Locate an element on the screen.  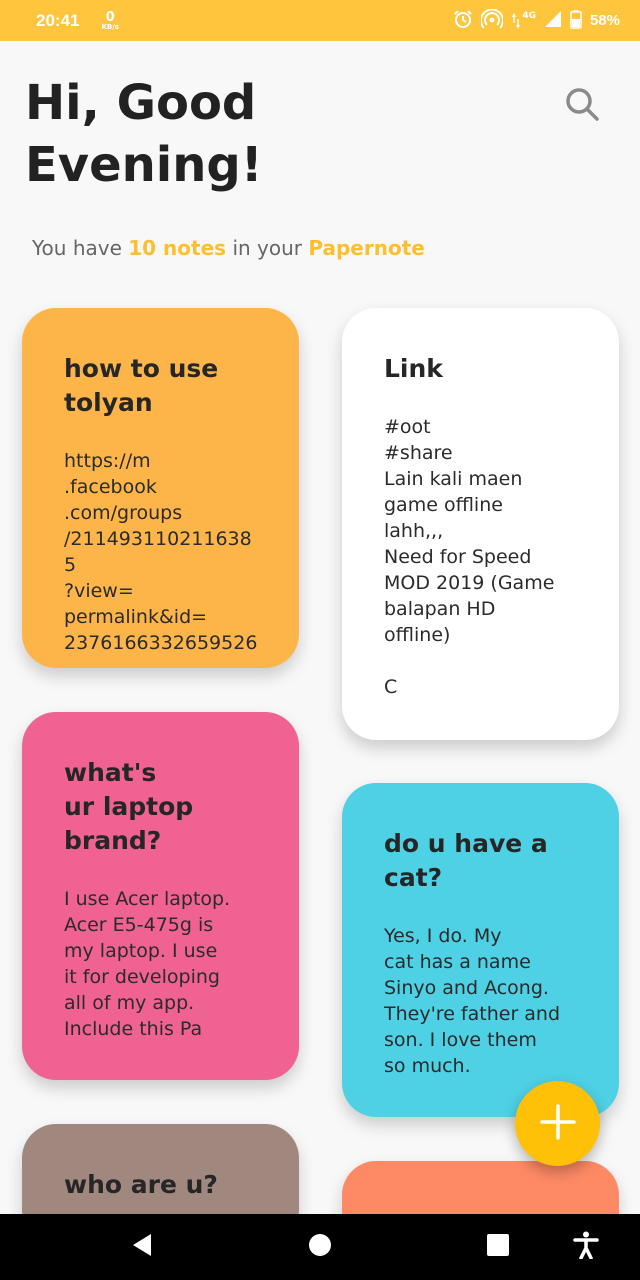
add-note-button is located at coordinates (557, 1123).